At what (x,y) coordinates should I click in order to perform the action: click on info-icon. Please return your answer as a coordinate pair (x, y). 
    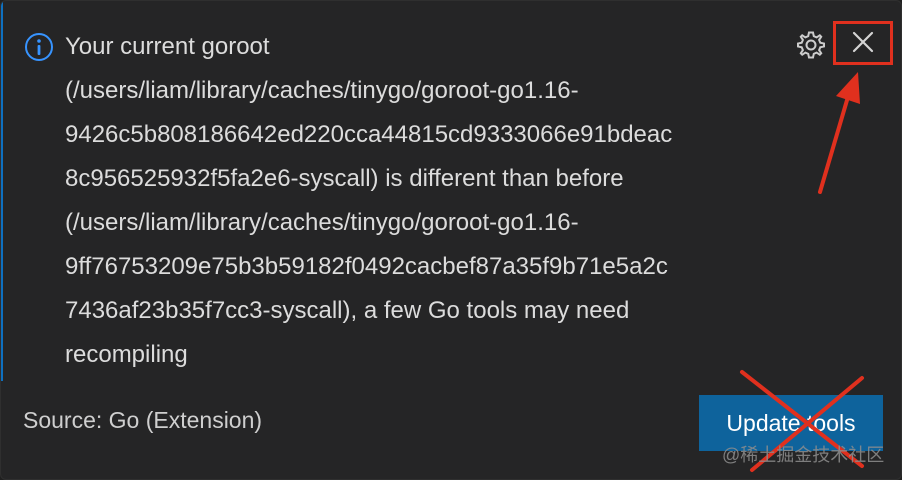
    Looking at the image, I should click on (39, 47).